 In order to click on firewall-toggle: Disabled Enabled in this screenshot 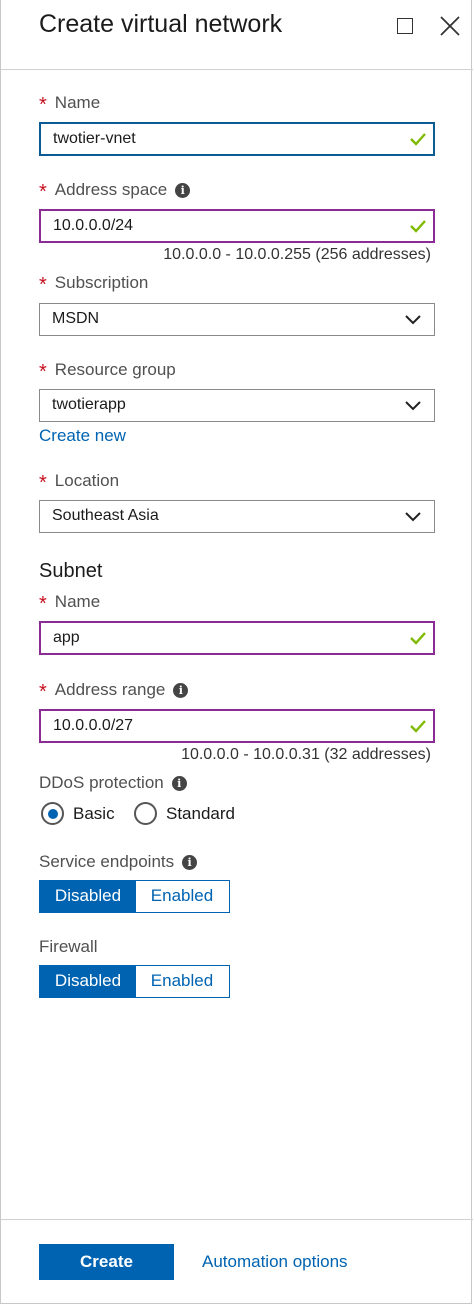, I will do `click(134, 981)`.